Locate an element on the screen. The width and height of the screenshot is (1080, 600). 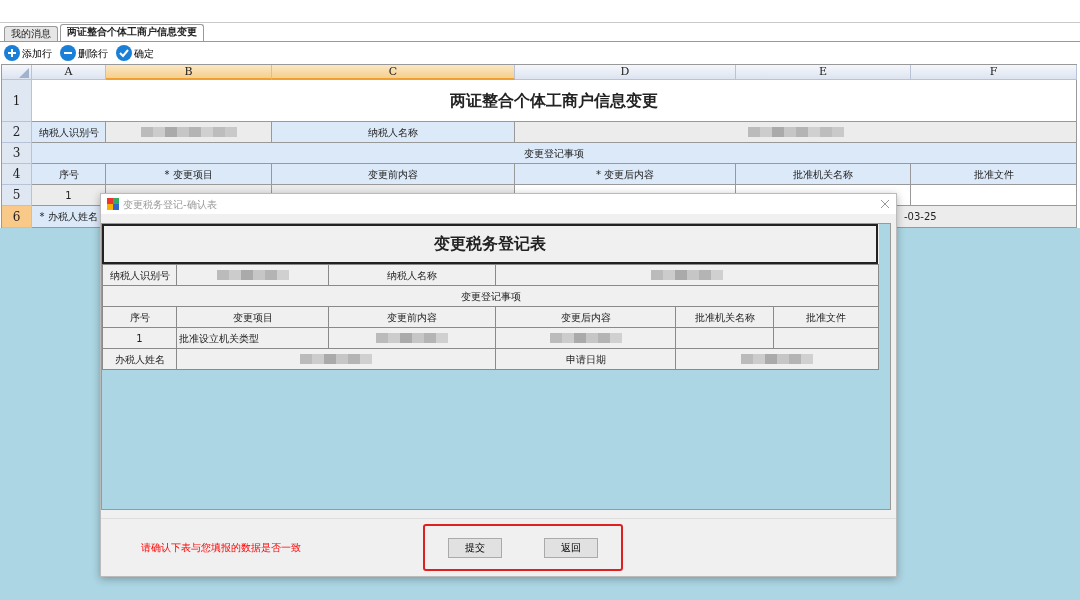
table-cell: 批准机关名称 is located at coordinates (823, 174).